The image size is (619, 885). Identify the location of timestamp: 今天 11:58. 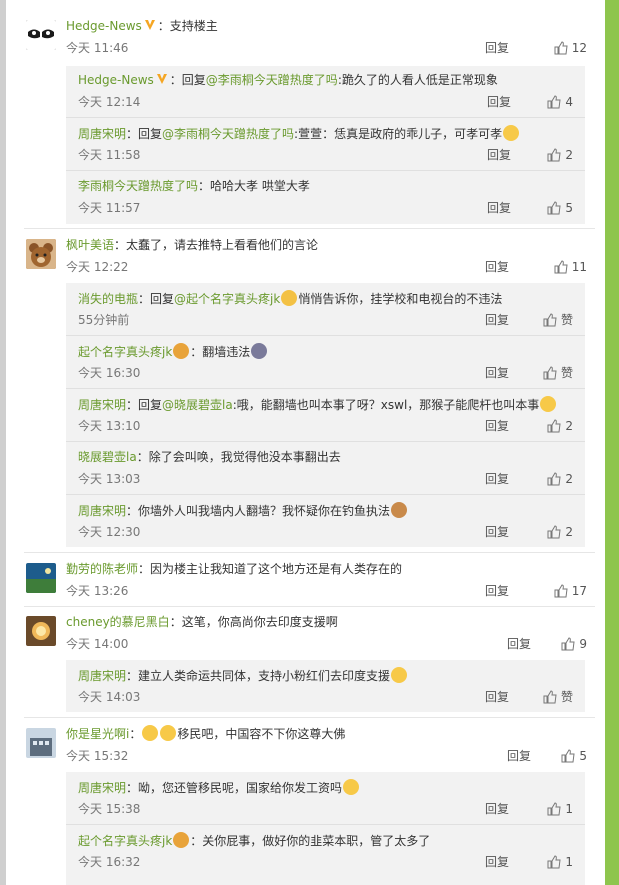
(109, 155).